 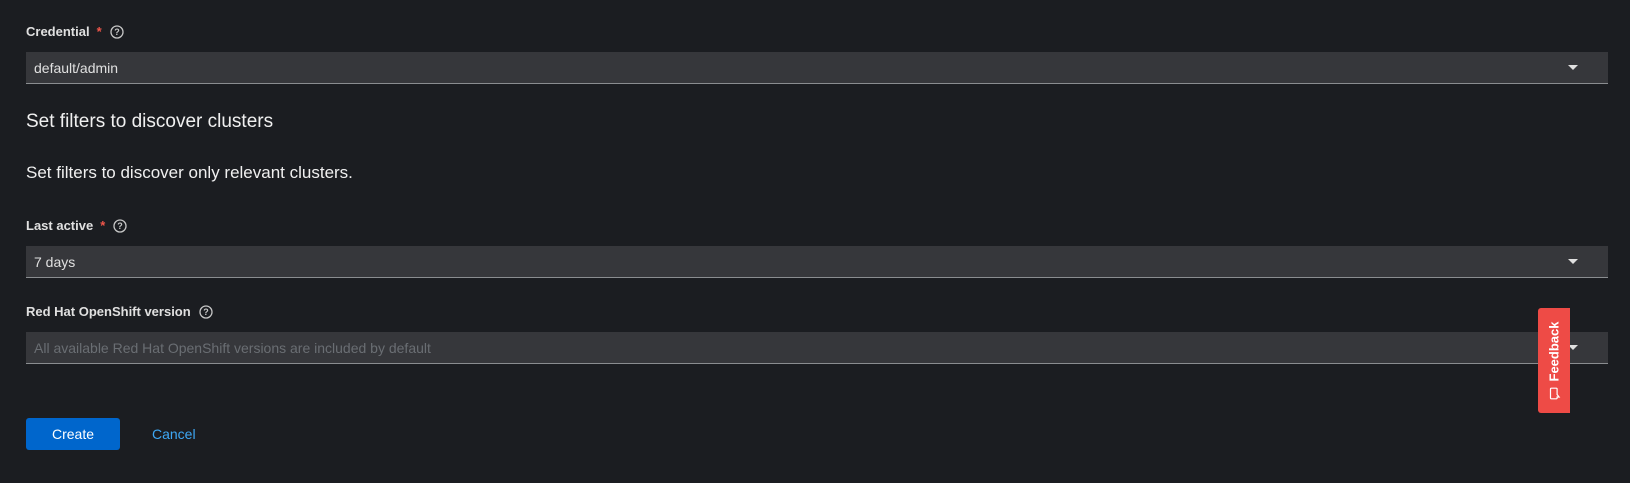 What do you see at coordinates (55, 261) in the screenshot?
I see `last-active-selected-value: 7 days` at bounding box center [55, 261].